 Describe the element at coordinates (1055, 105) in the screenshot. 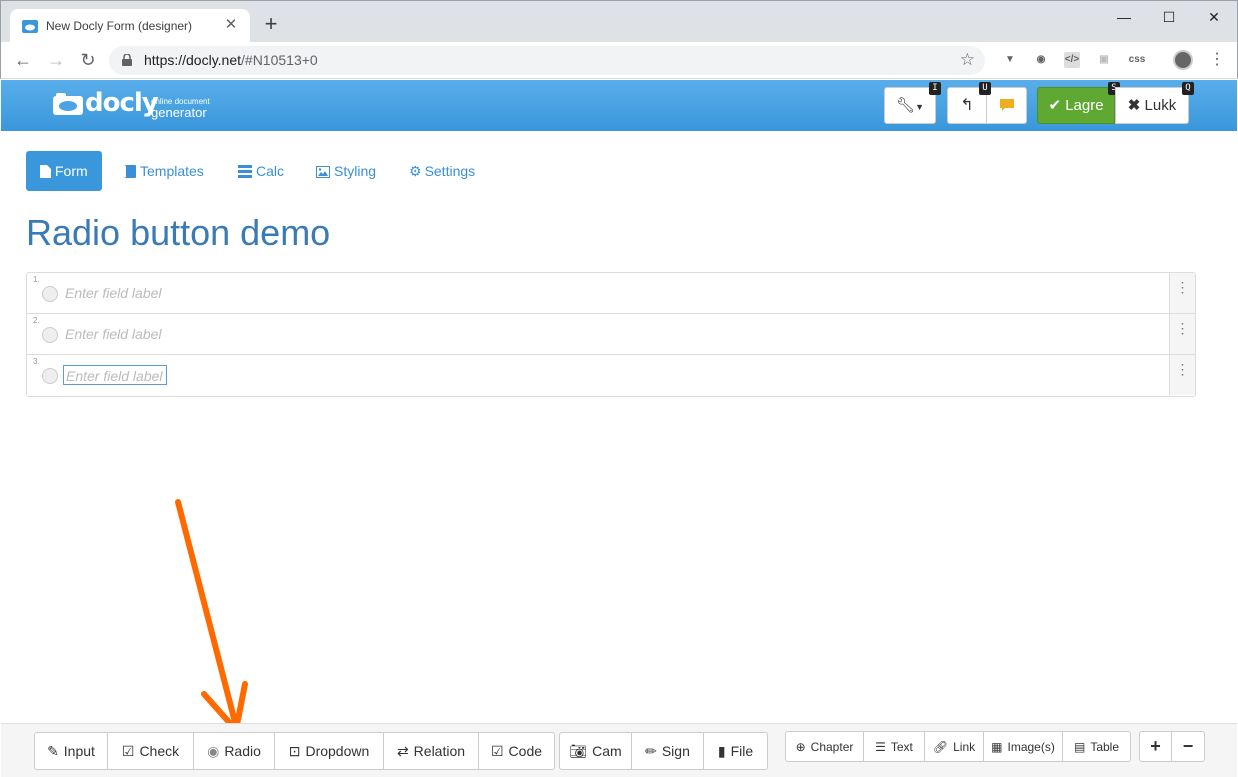

I see `check-icon: ✔` at that location.